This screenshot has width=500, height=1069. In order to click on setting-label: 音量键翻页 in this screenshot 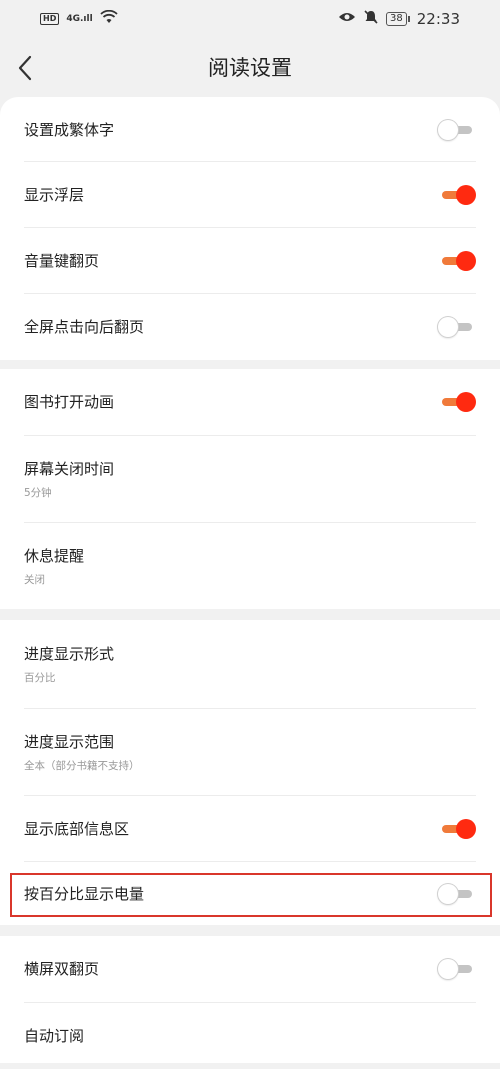, I will do `click(62, 261)`.